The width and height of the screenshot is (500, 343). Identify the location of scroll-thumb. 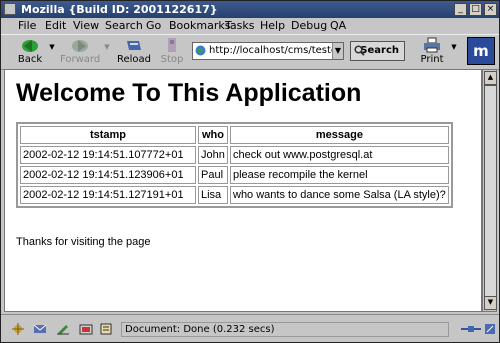
(490, 191).